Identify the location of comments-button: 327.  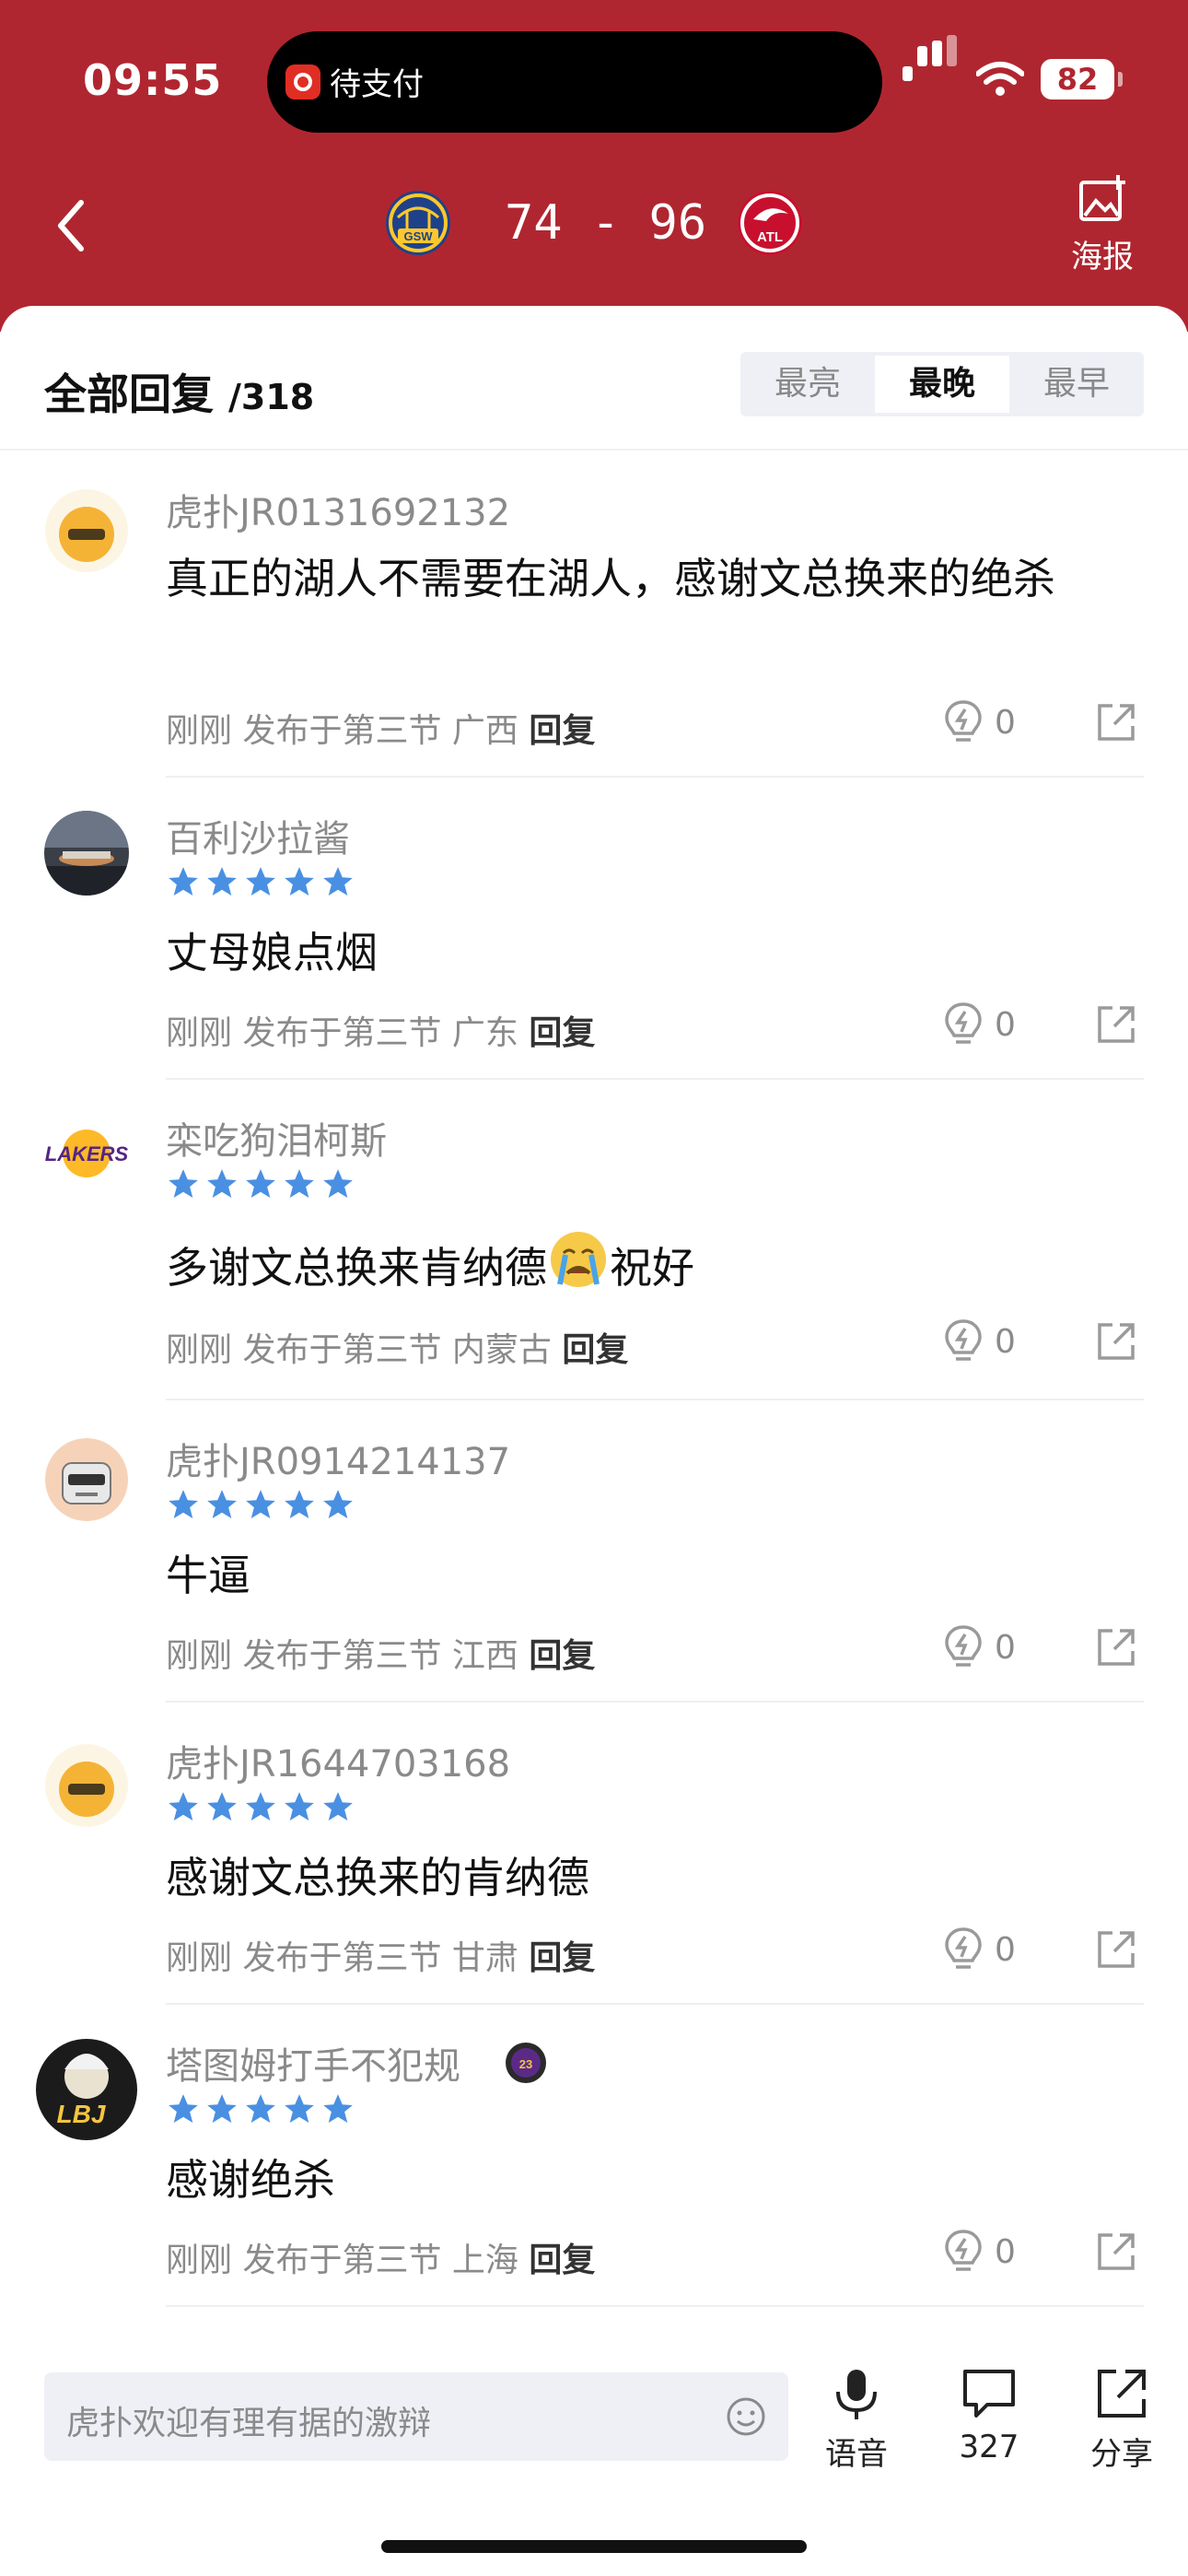
(989, 2415).